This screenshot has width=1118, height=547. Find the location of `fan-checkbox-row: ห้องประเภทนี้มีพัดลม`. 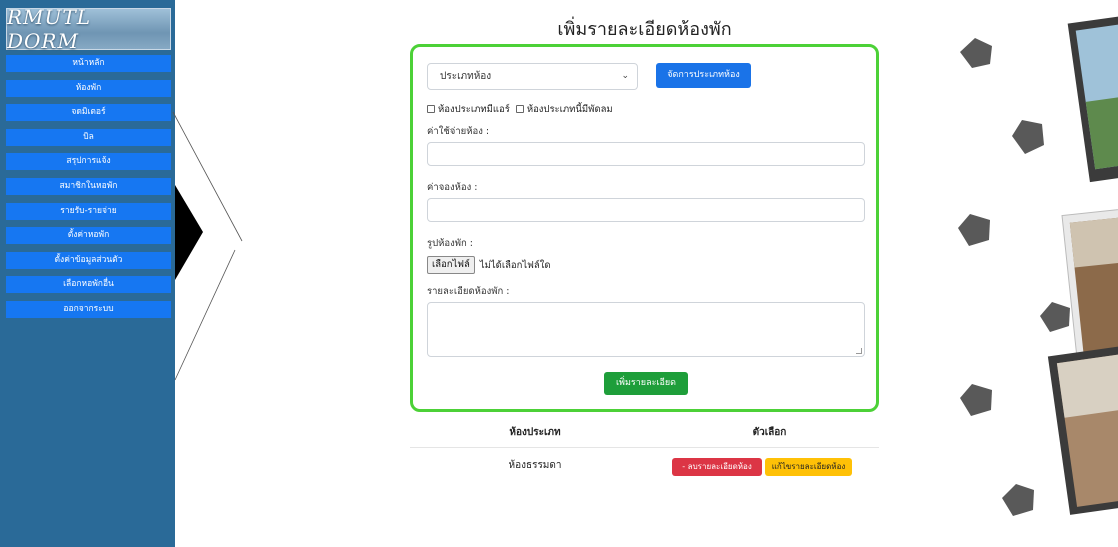

fan-checkbox-row: ห้องประเภทนี้มีพัดลม is located at coordinates (564, 109).